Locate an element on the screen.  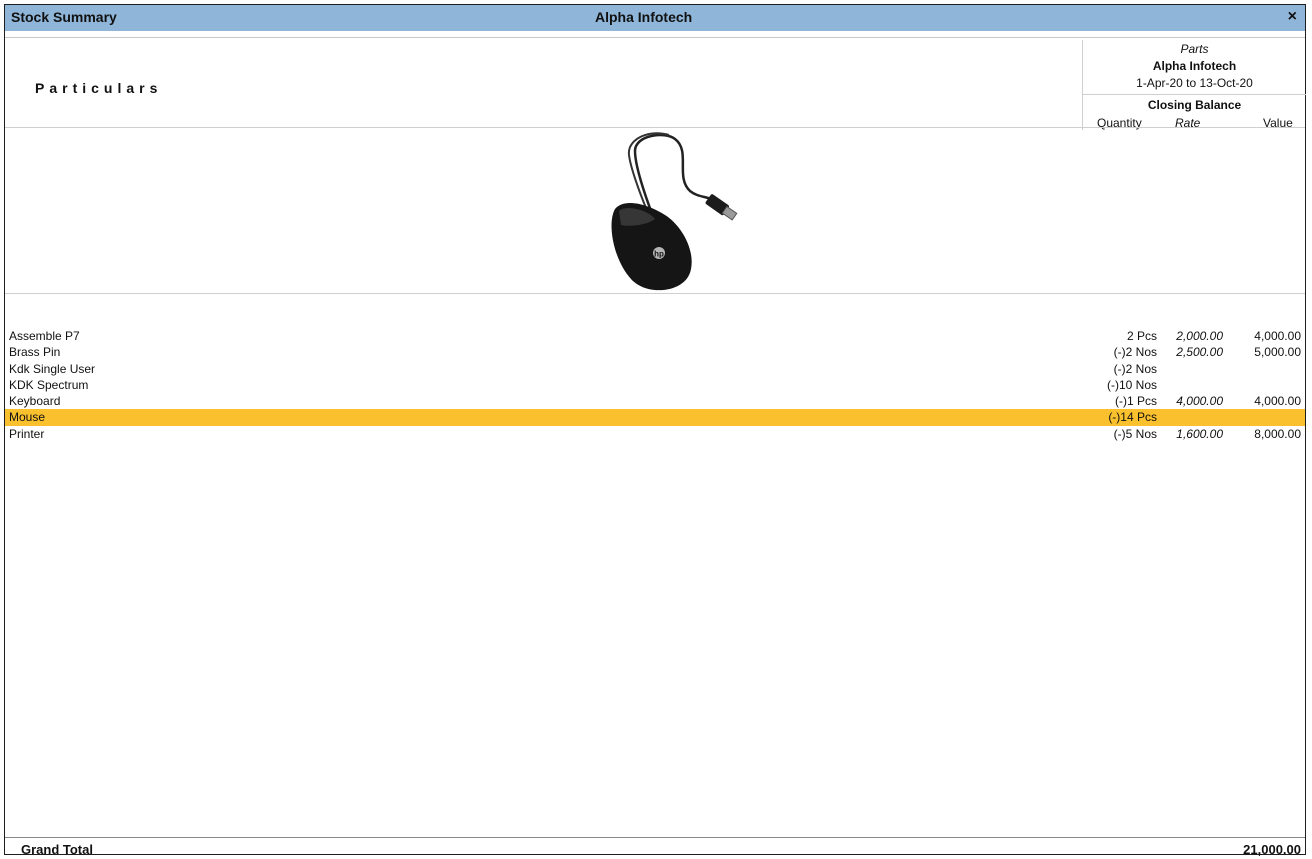
list-item-selected: Mouse (-)14 Pcs is located at coordinates (655, 417).